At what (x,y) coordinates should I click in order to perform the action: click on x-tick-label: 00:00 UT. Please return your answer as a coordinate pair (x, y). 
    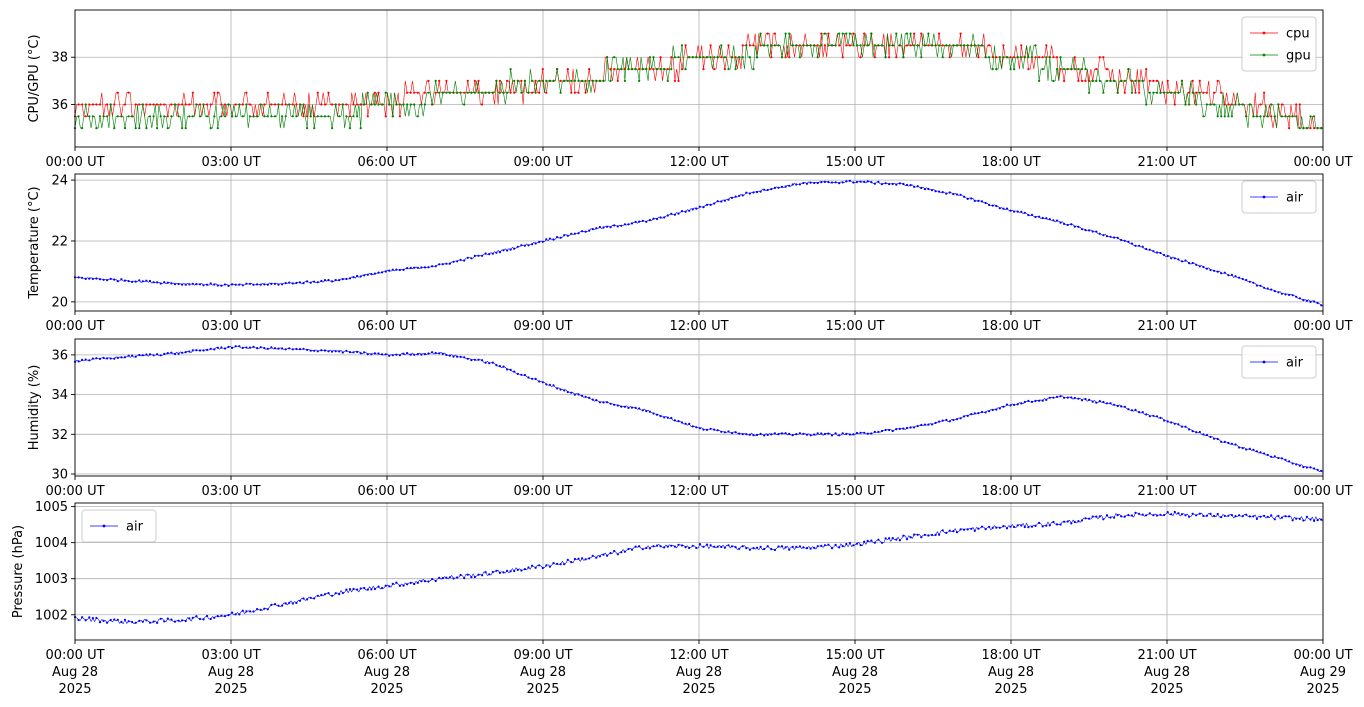
    Looking at the image, I should click on (1322, 162).